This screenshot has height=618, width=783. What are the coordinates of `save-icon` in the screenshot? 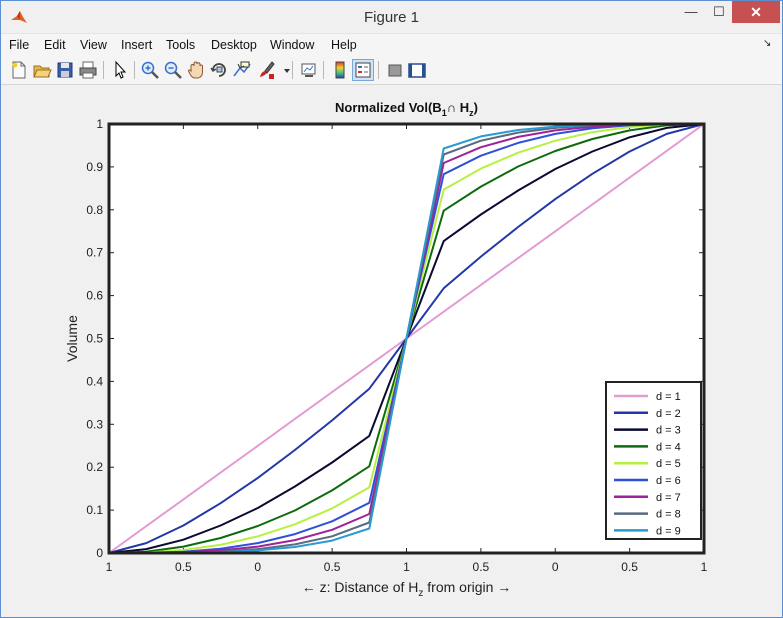 It's located at (65, 70).